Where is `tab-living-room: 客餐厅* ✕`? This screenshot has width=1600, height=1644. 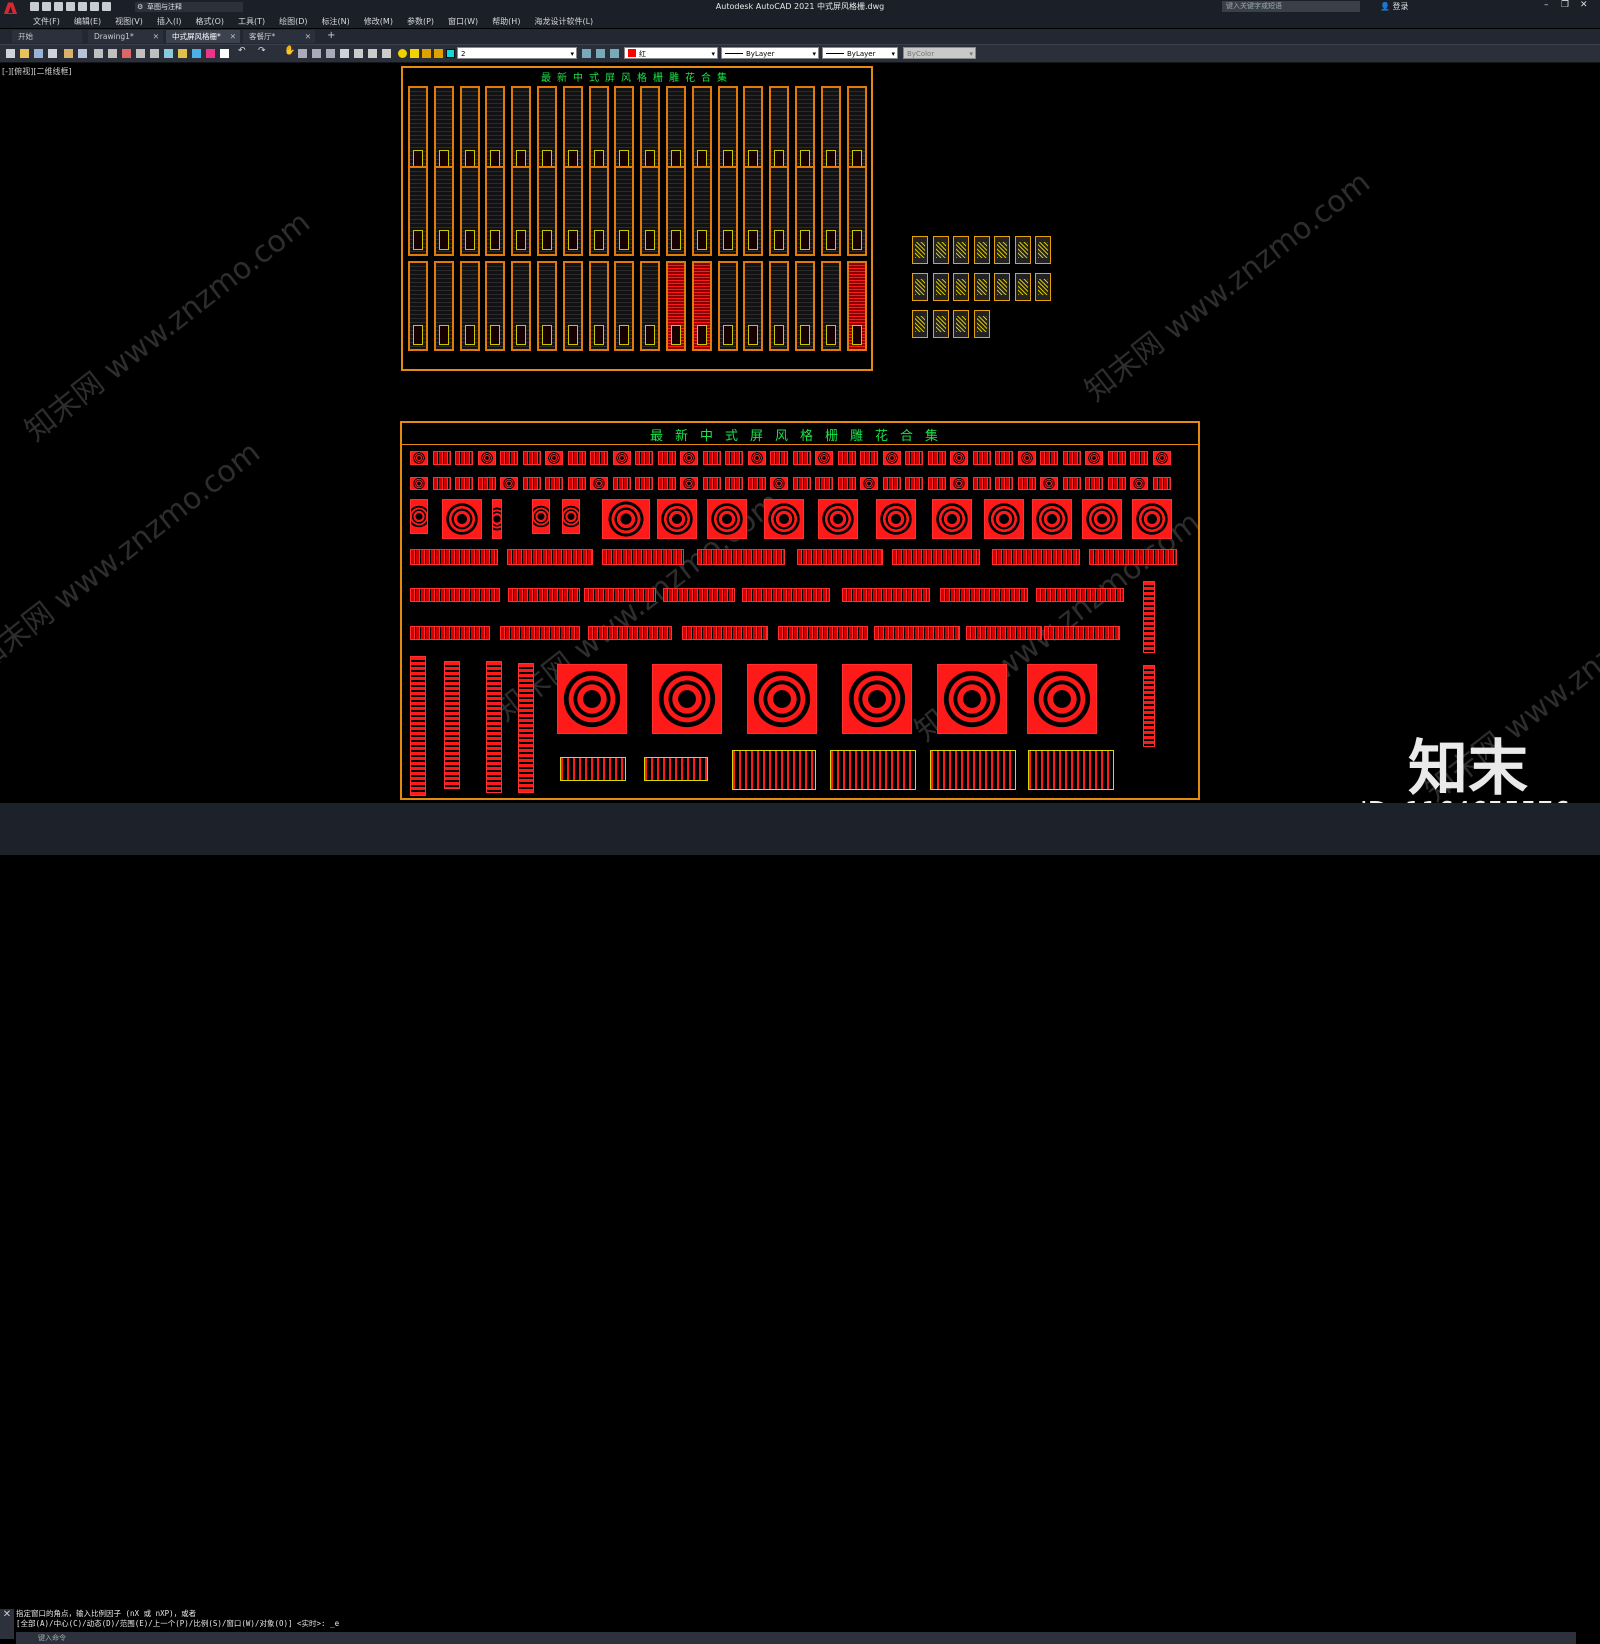
tab-living-room: 客餐厅* ✕ is located at coordinates (279, 36).